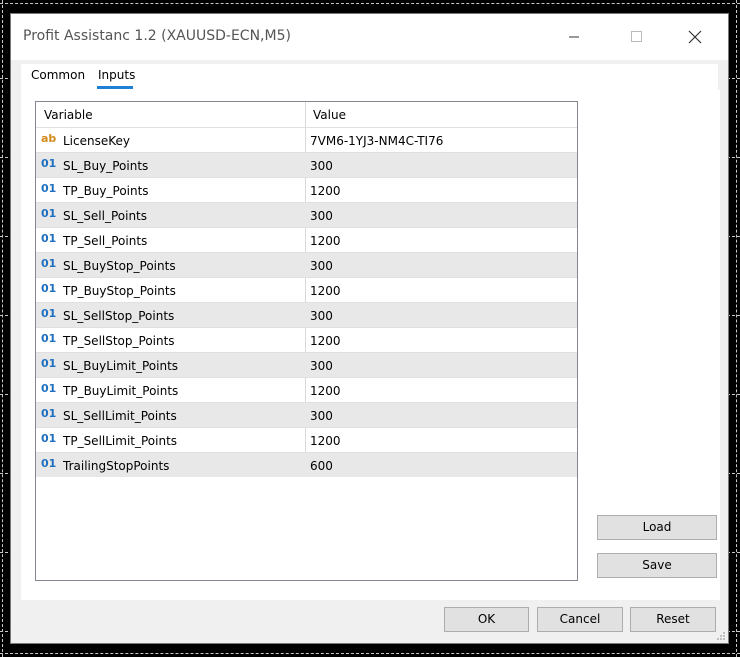  I want to click on active-tab-indicator, so click(115, 87).